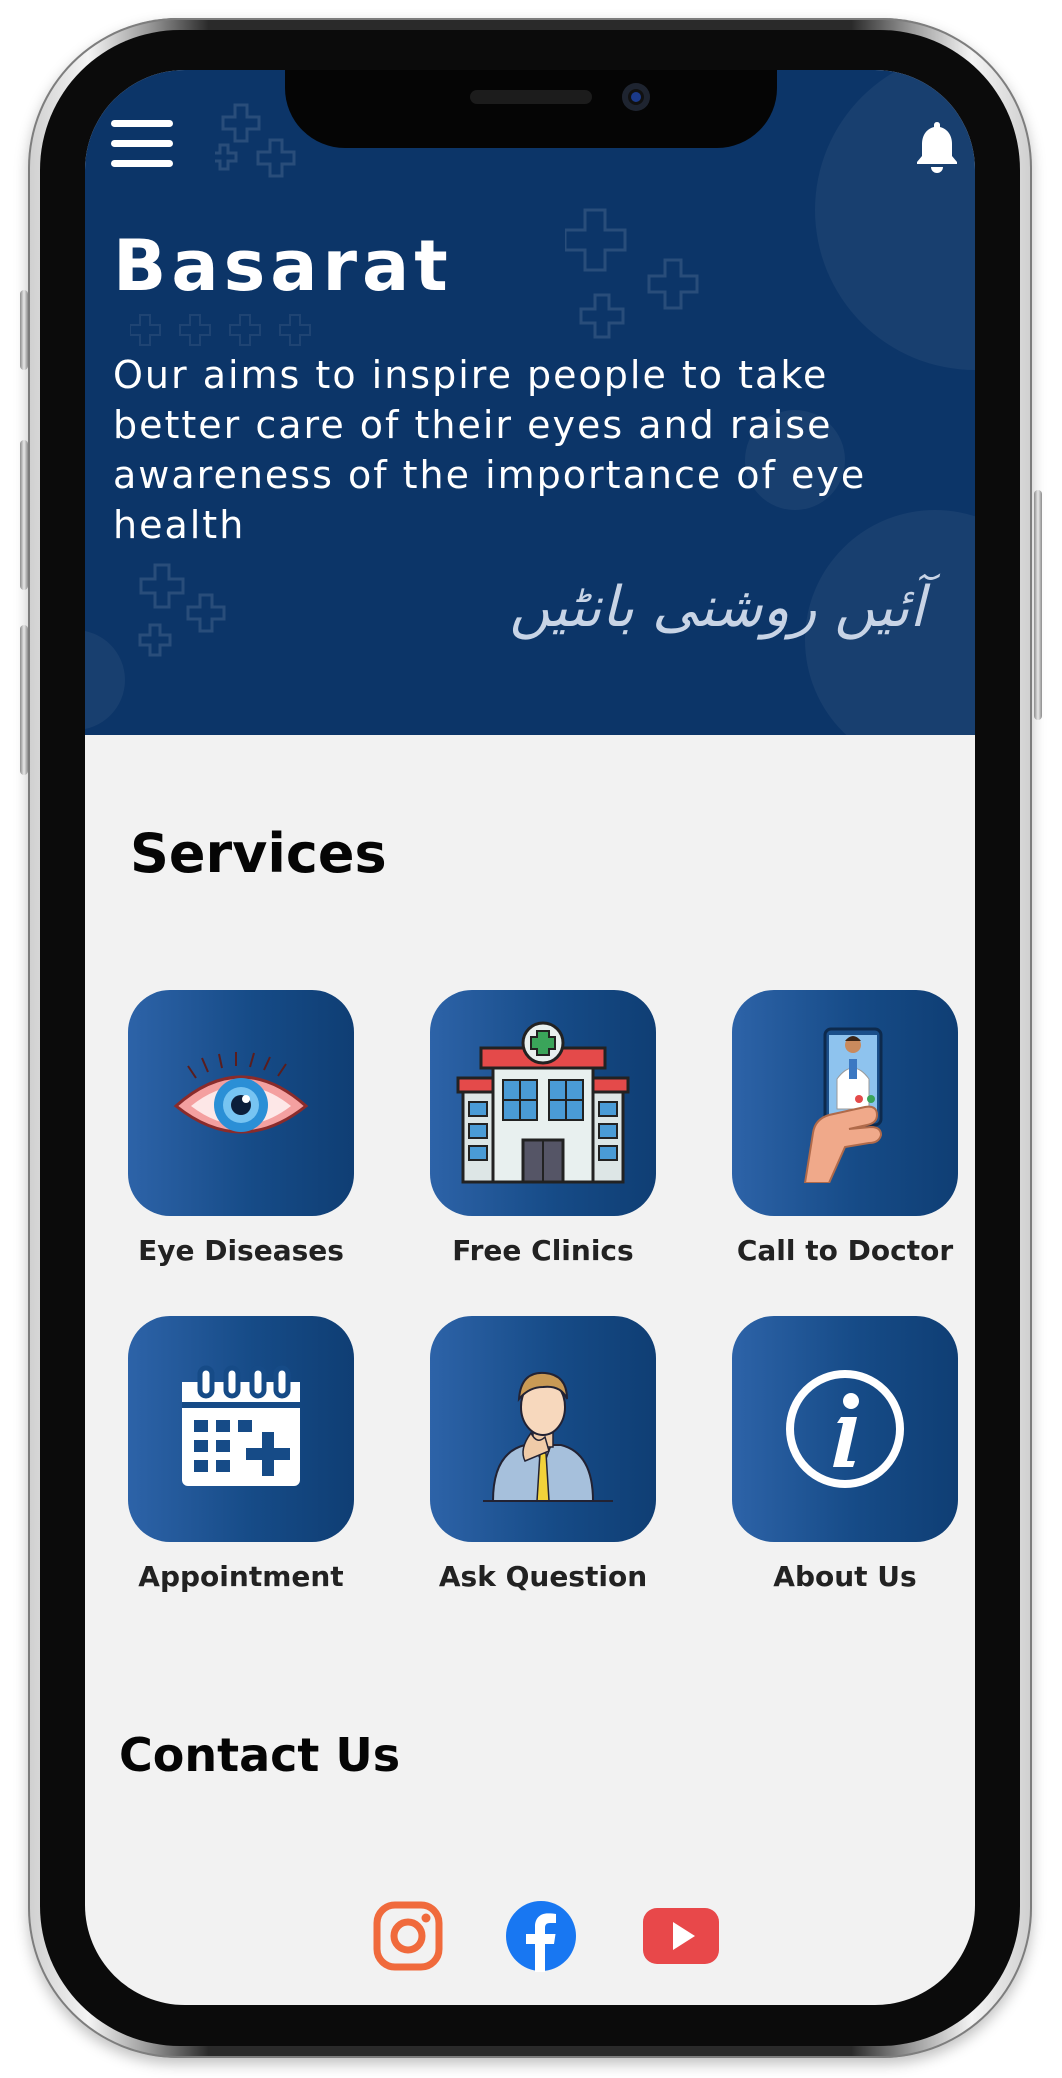  I want to click on info-icon, so click(845, 1429).